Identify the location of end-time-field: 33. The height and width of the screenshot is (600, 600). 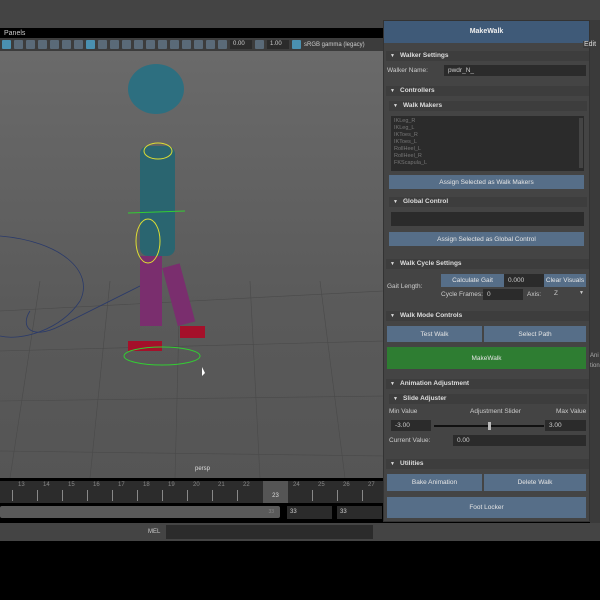
(309, 512).